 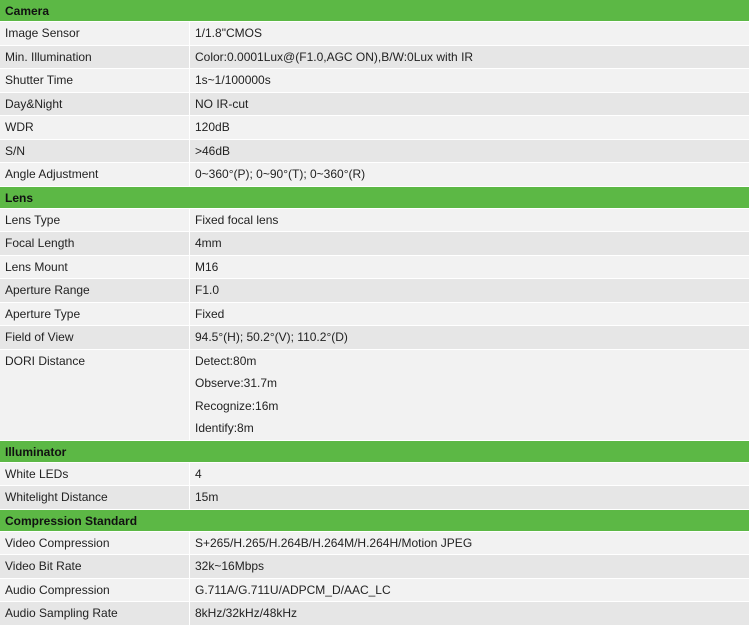 I want to click on spec-label: Focal Length, so click(x=95, y=243).